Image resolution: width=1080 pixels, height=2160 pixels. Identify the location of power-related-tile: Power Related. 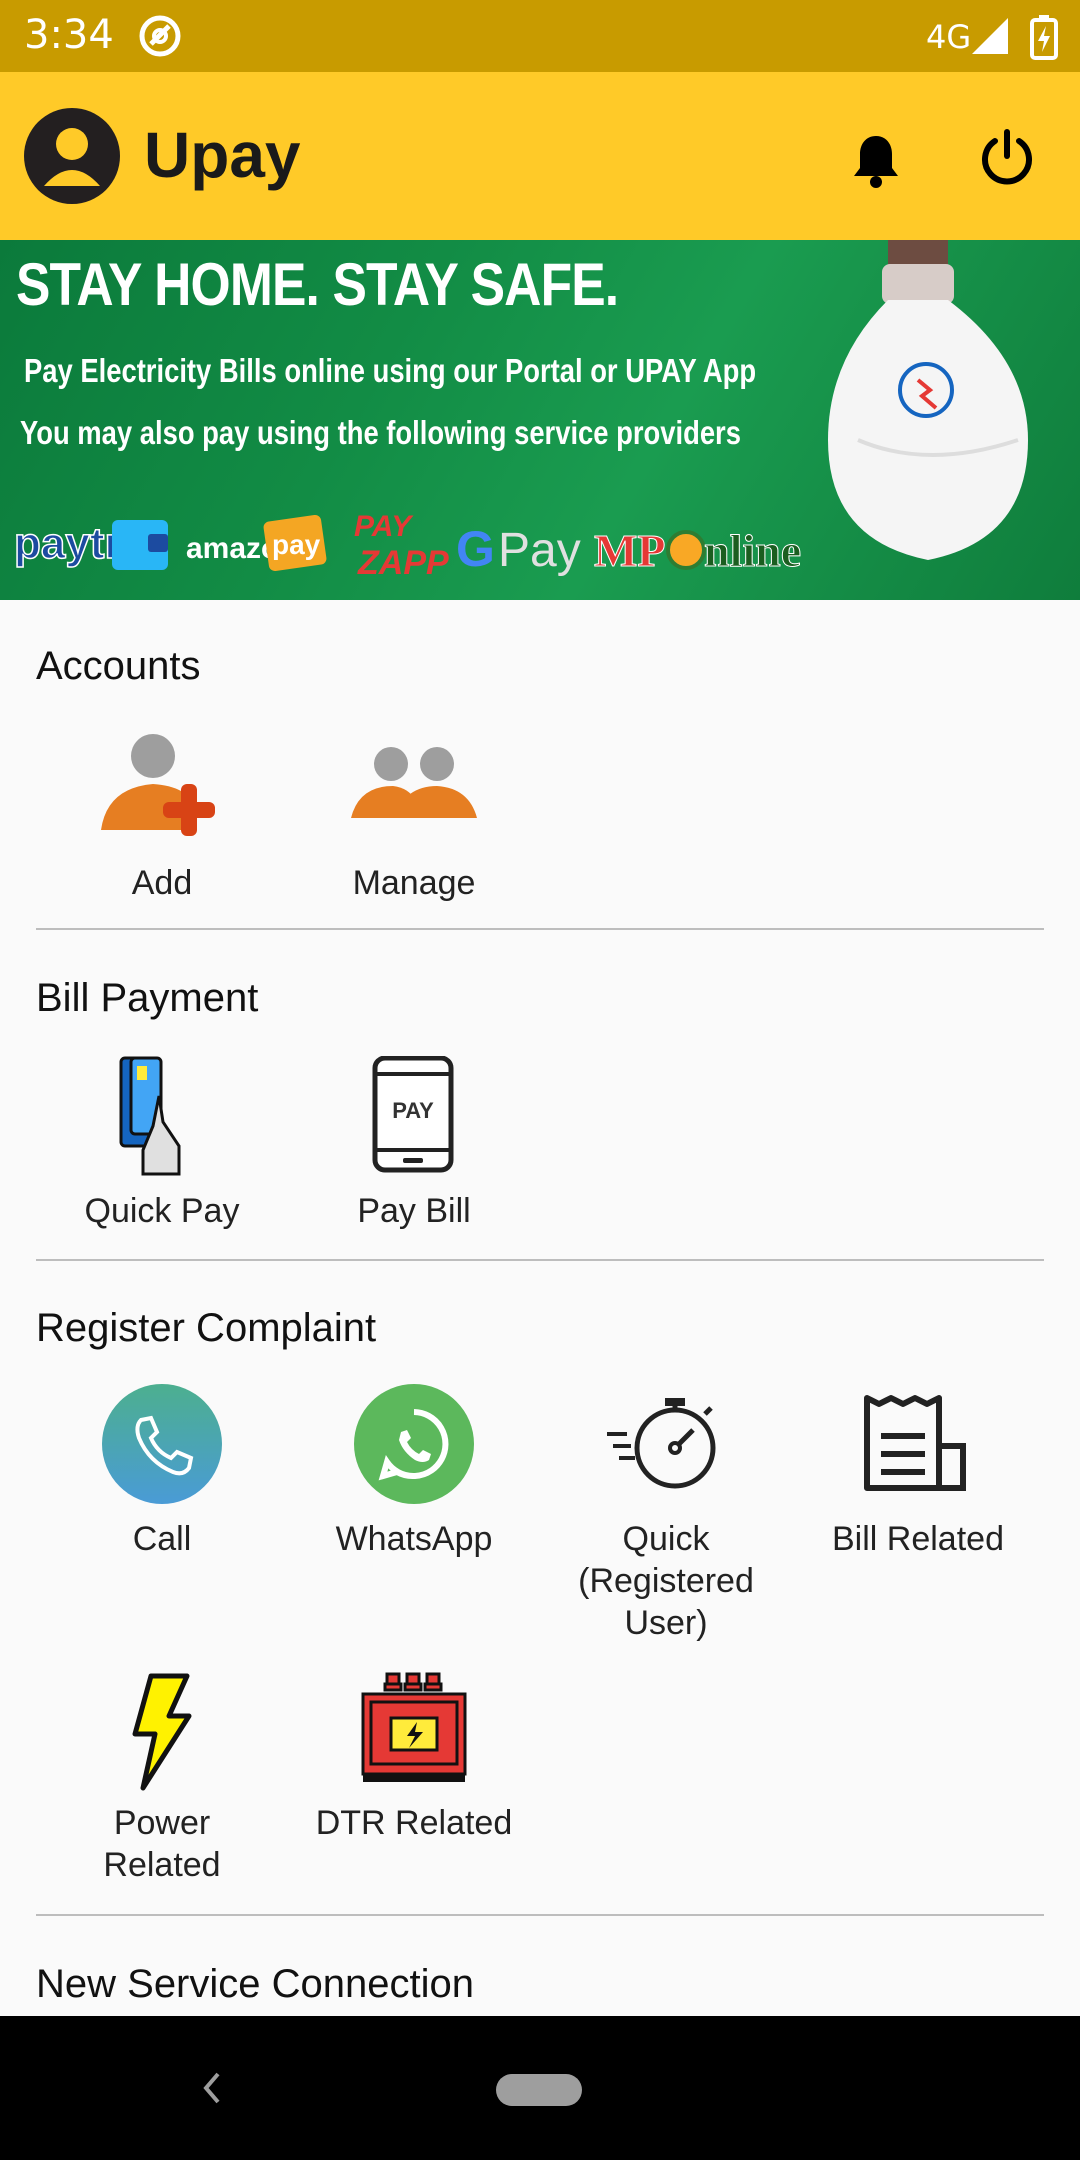
(162, 1777).